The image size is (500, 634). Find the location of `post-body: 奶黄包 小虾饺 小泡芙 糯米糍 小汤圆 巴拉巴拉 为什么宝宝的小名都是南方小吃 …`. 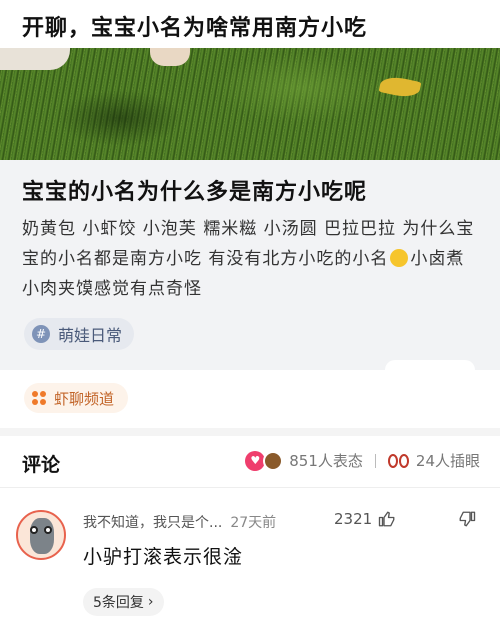

post-body: 奶黄包 小虾饺 小泡芙 糯米糍 小汤圆 巴拉巴拉 为什么宝宝的小名都是南方小吃 … is located at coordinates (252, 259).